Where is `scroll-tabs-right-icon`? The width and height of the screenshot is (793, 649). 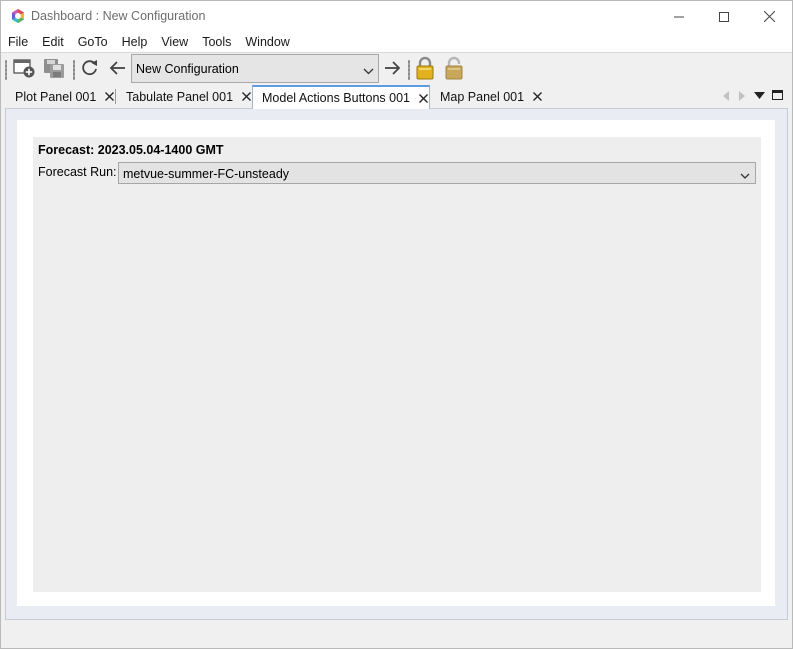 scroll-tabs-right-icon is located at coordinates (742, 96).